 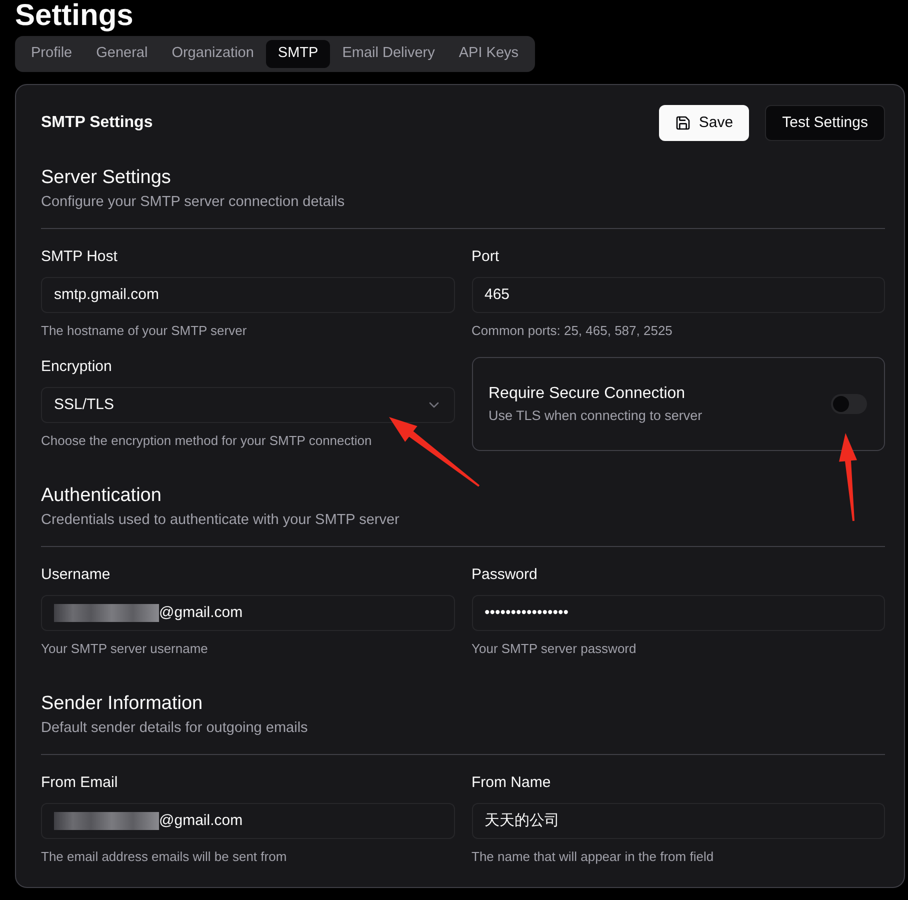 What do you see at coordinates (74, 16) in the screenshot?
I see `page-title: Settings` at bounding box center [74, 16].